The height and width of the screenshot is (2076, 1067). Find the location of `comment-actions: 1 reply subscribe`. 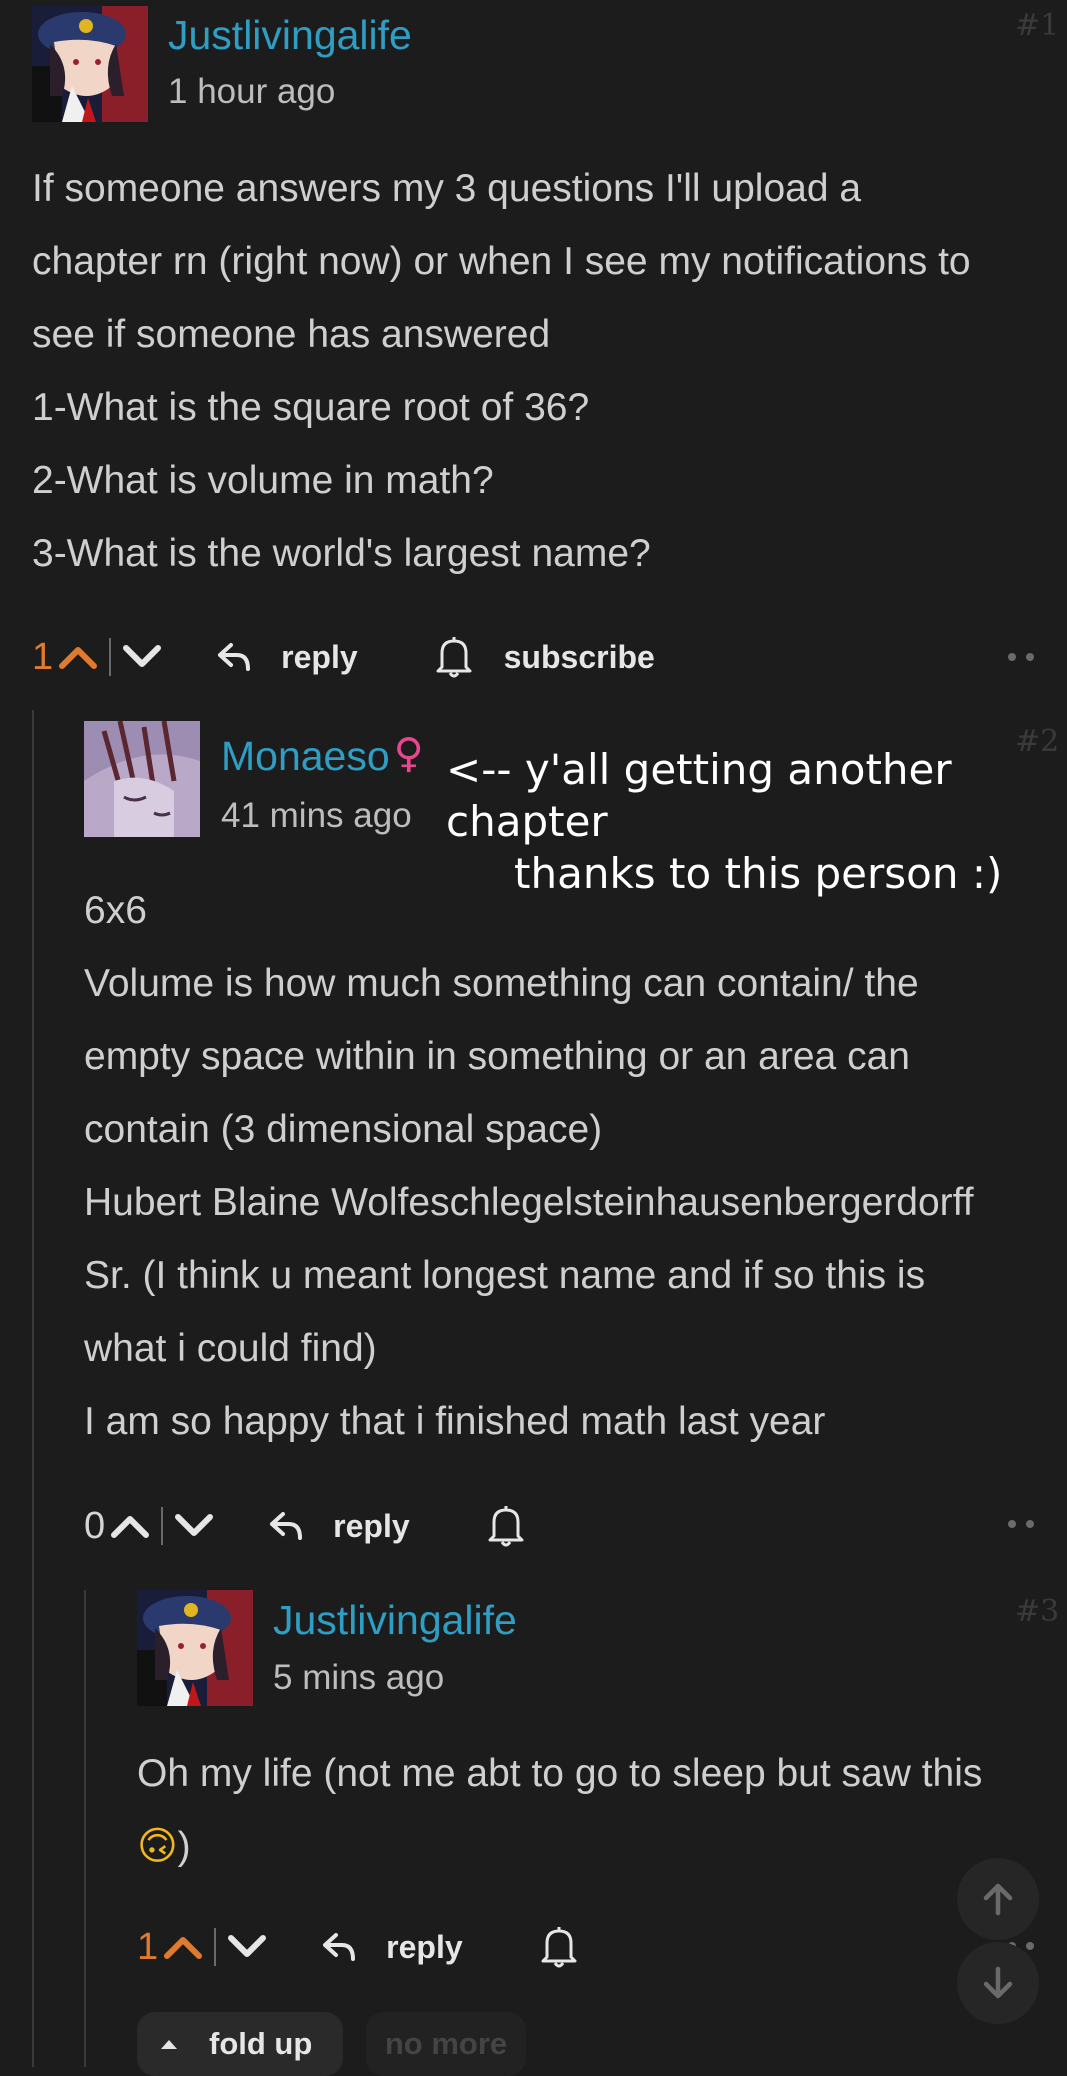

comment-actions: 1 reply subscribe is located at coordinates (343, 657).